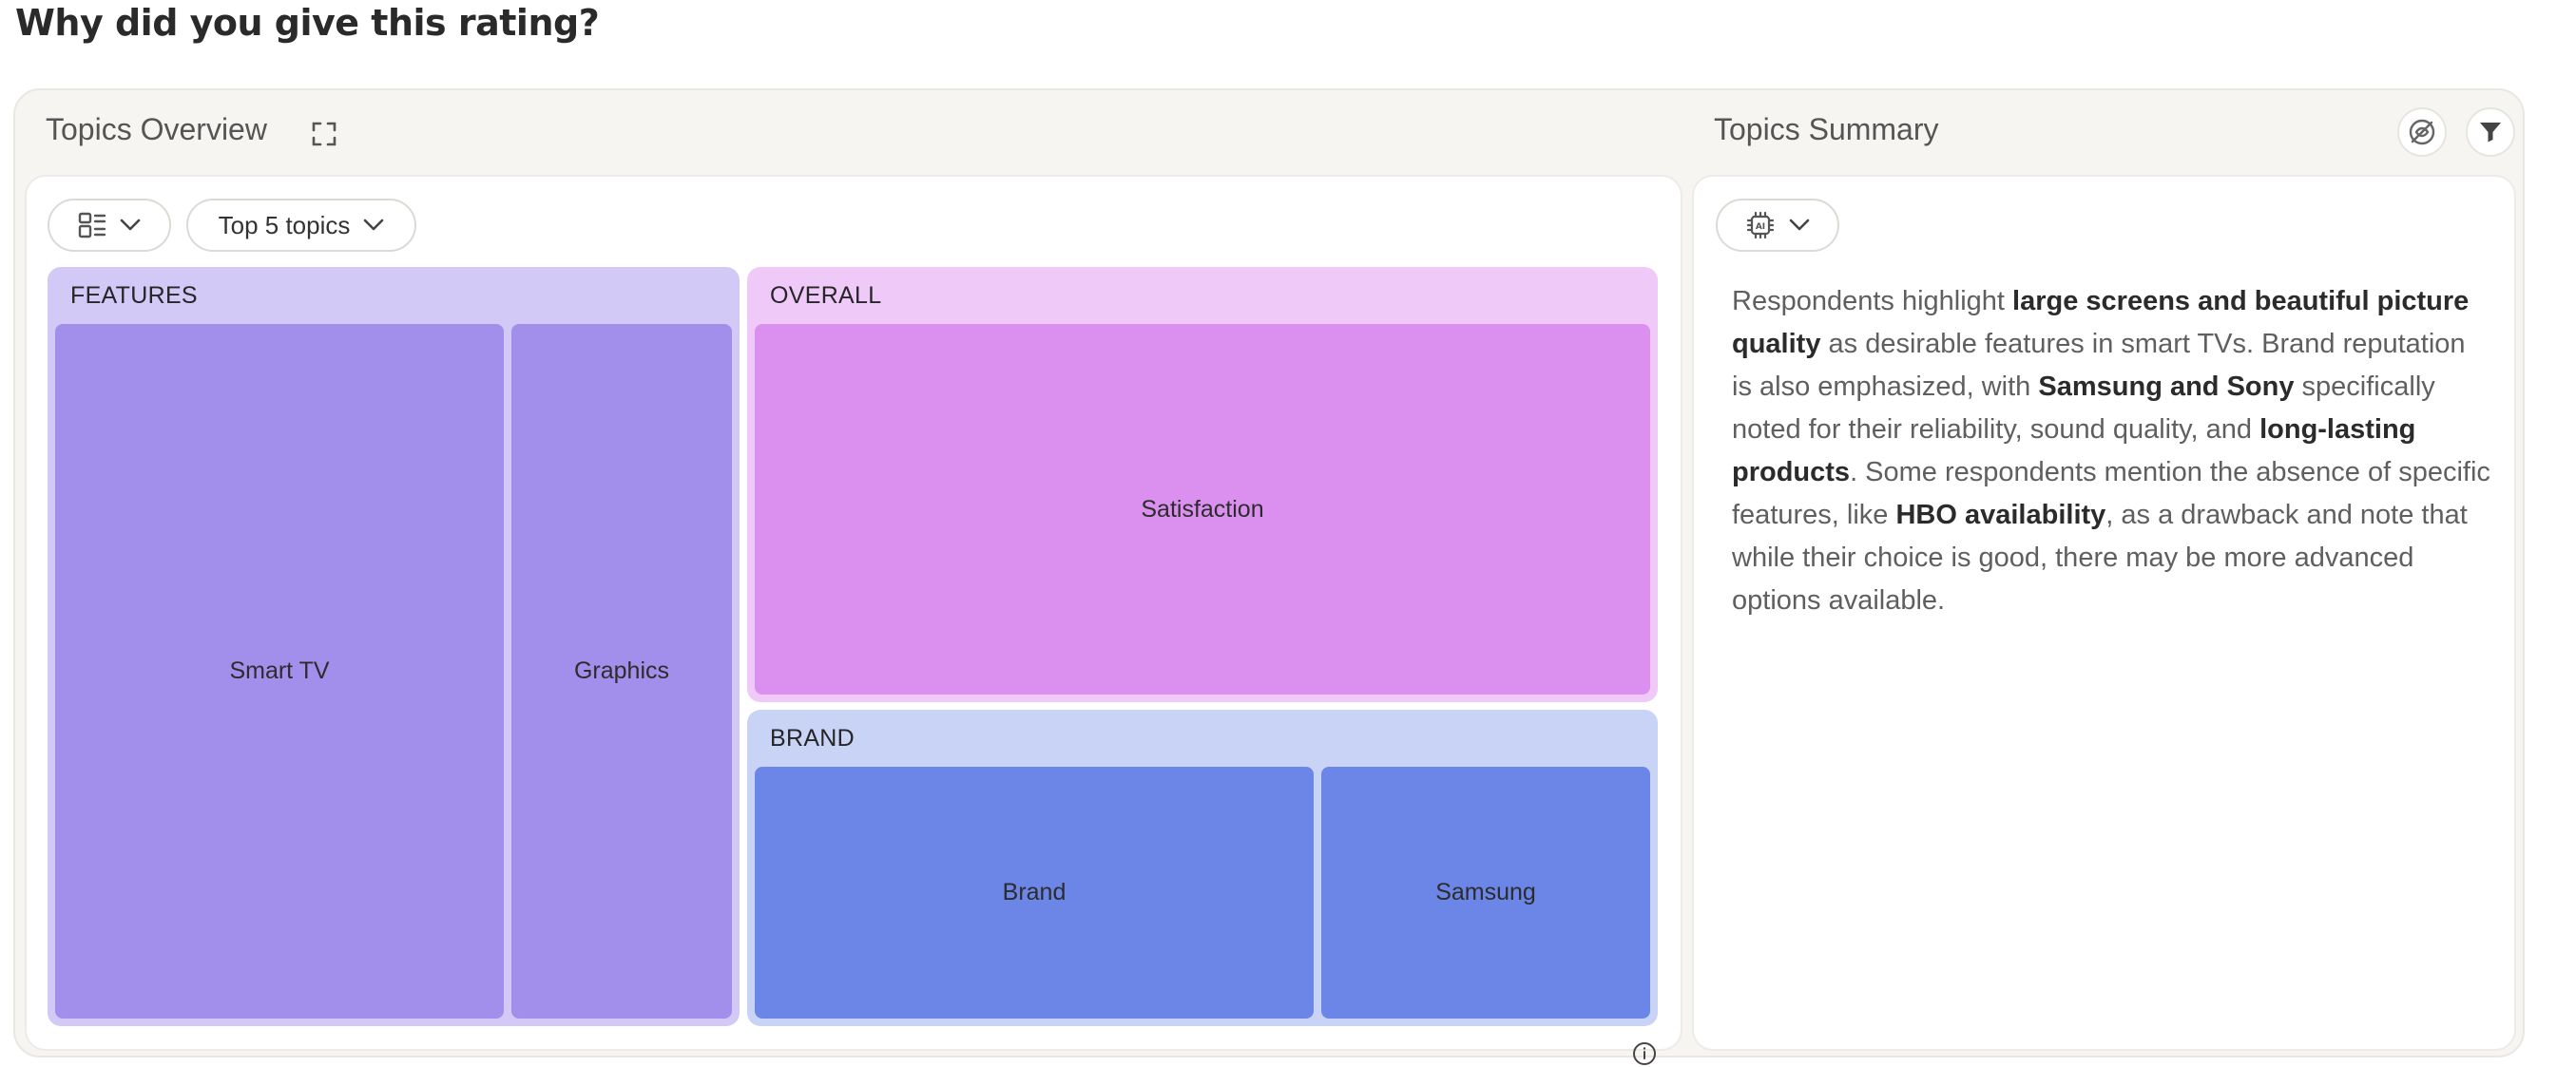  I want to click on tile-label: Brand, so click(1035, 892).